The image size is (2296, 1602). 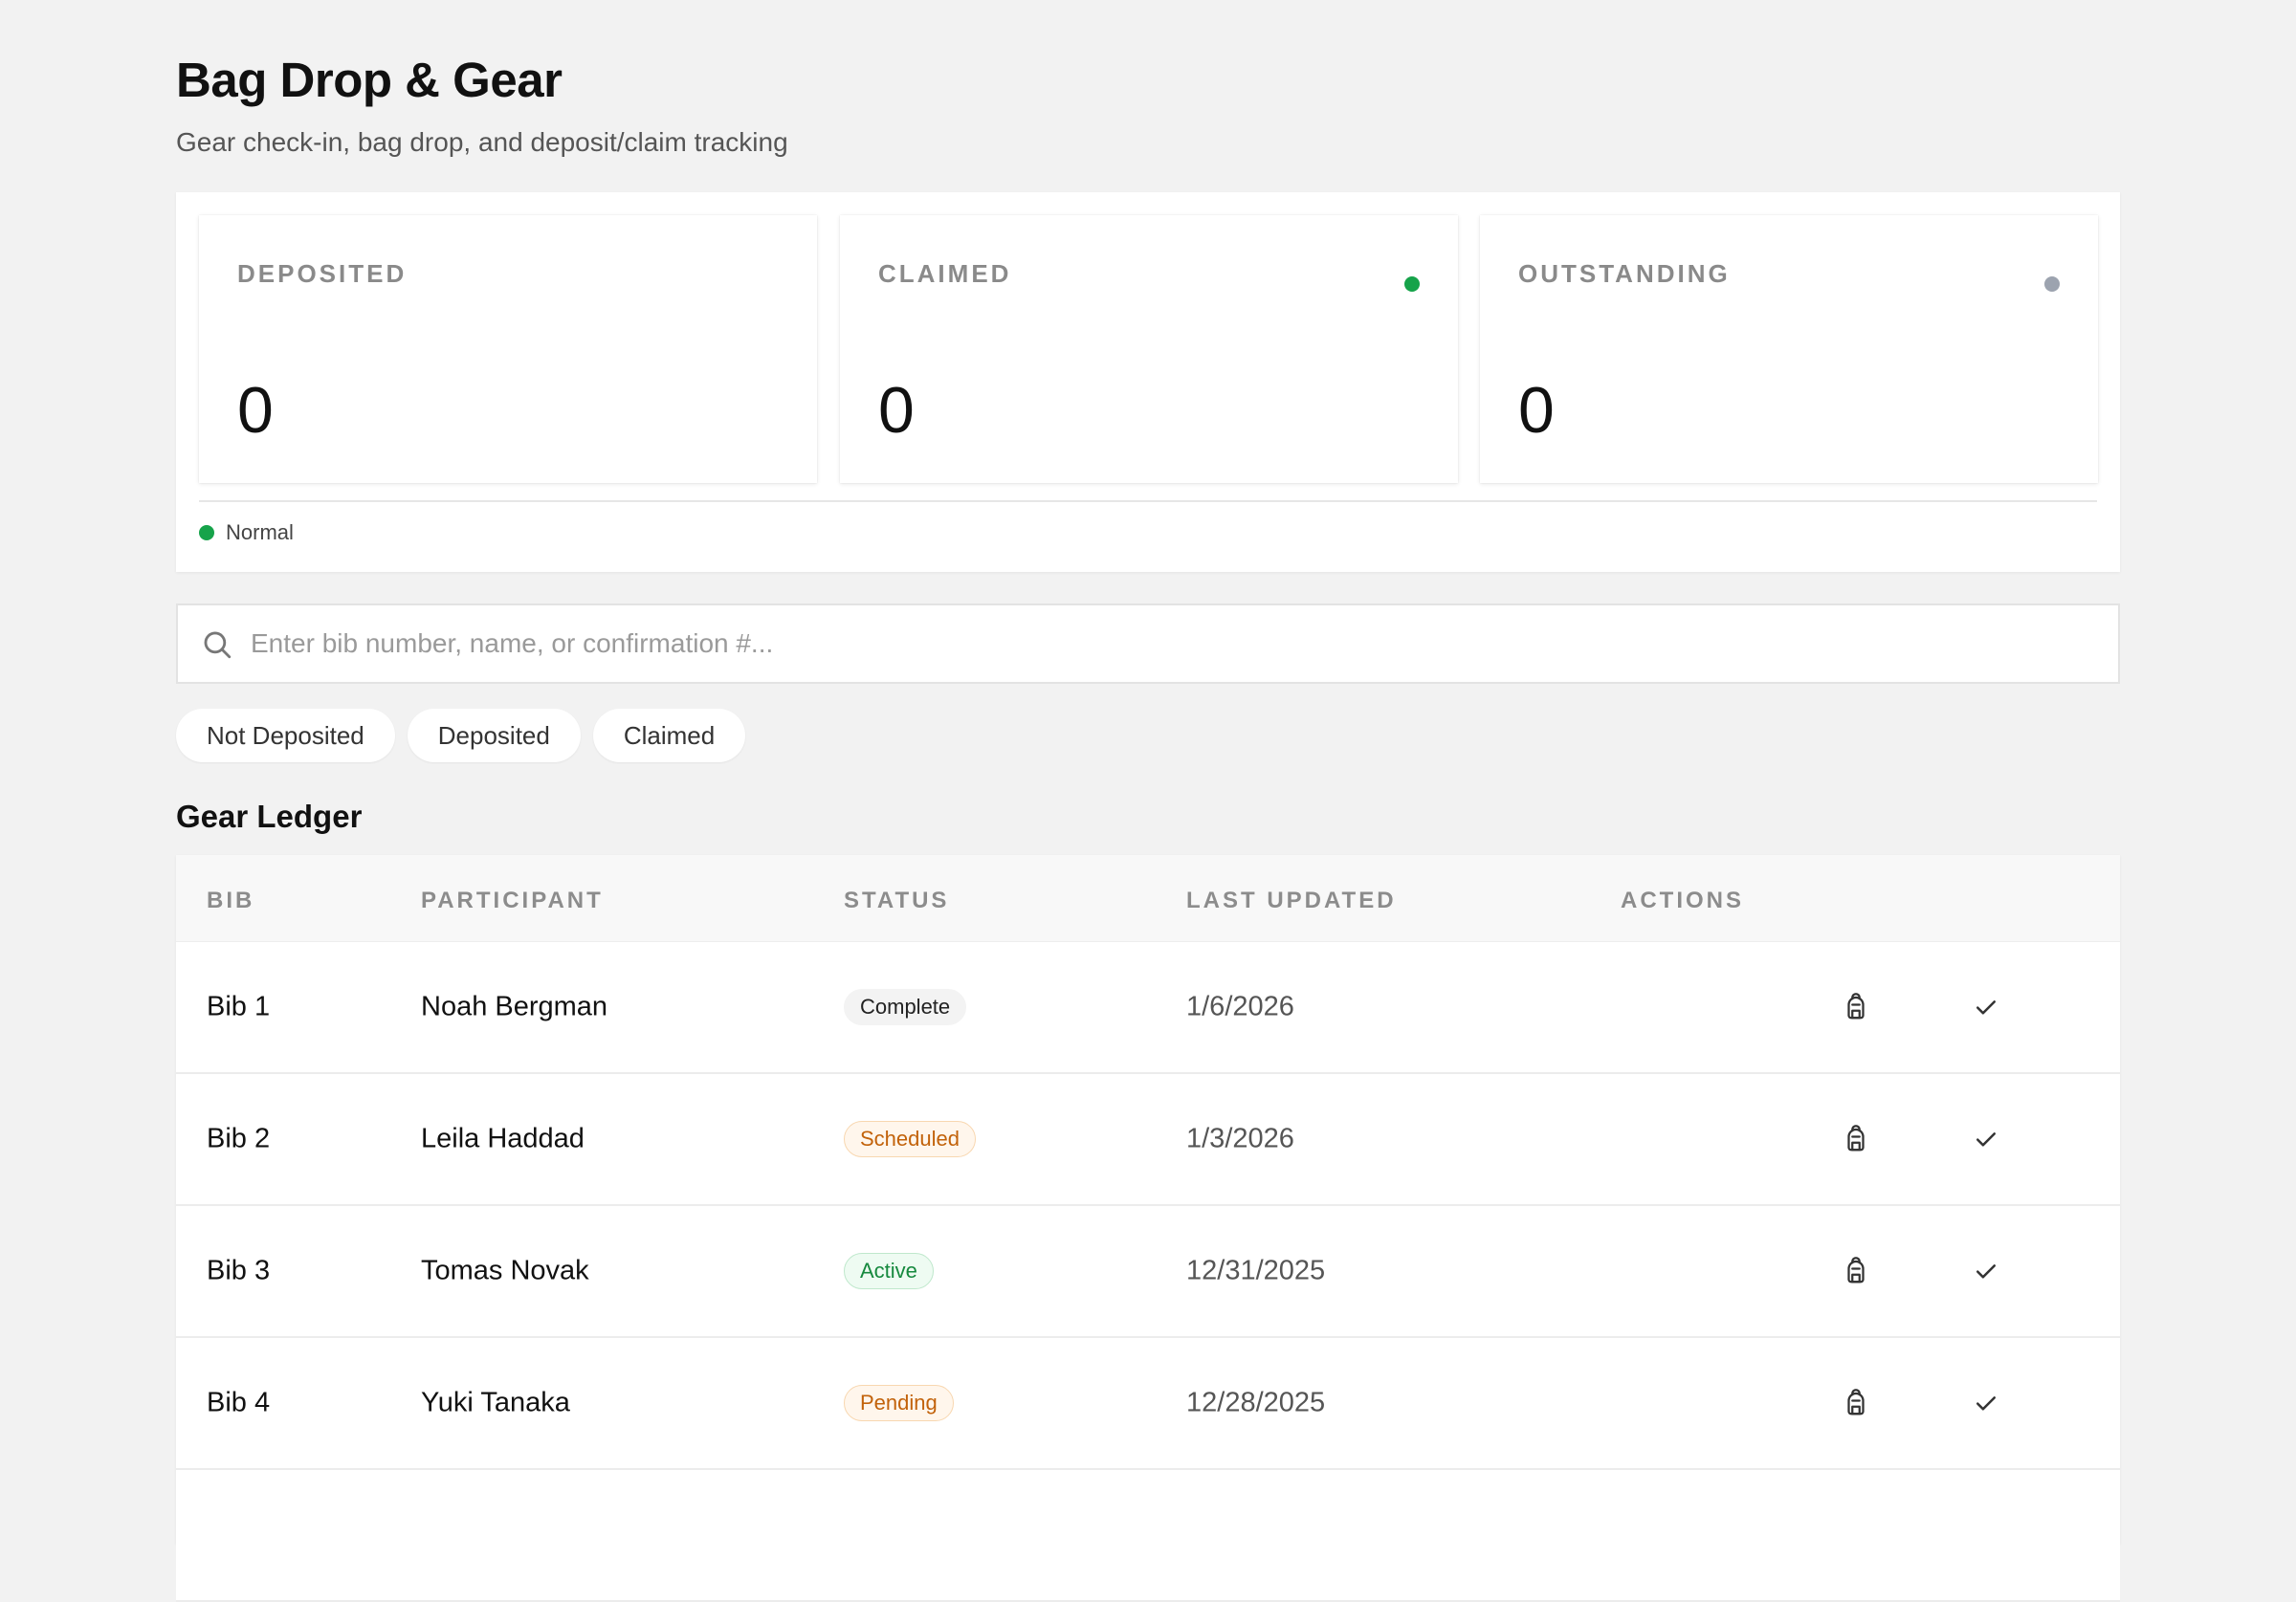 I want to click on status-filters: Not Deposited Deposited Claimed, so click(x=461, y=735).